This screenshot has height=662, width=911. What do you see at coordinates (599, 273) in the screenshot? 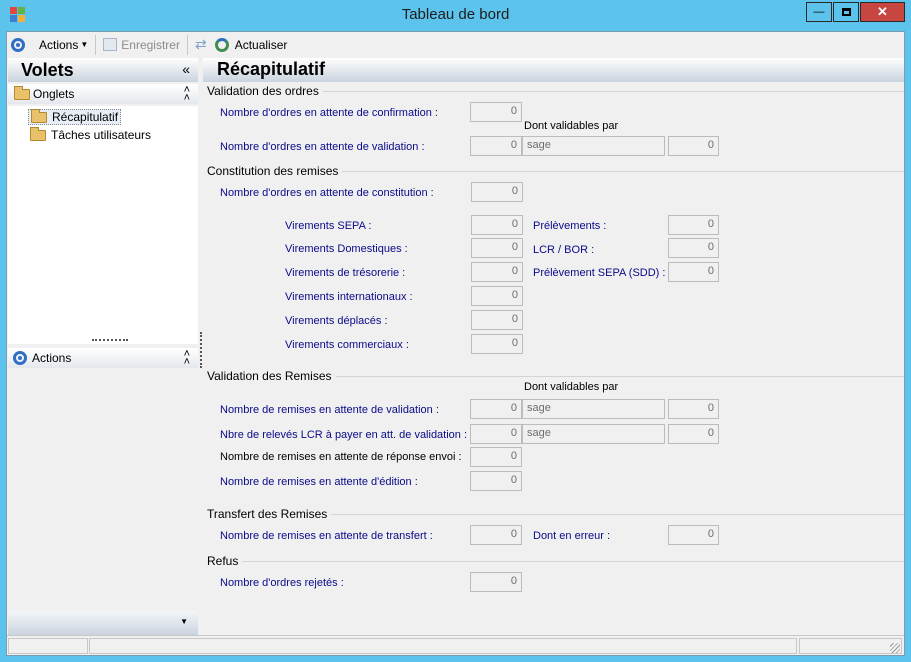
I see `prelevement-label: Prélèvement SEPA (SDD) :` at bounding box center [599, 273].